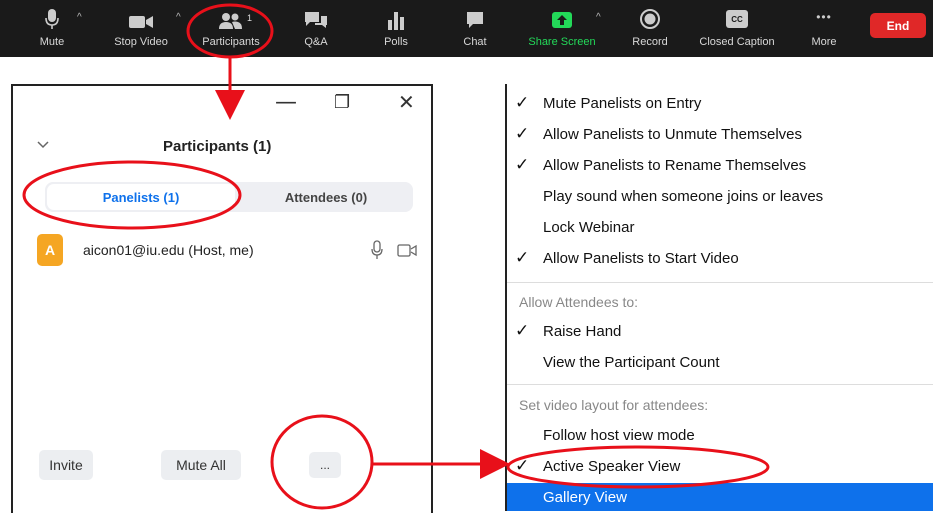 The height and width of the screenshot is (513, 933). Describe the element at coordinates (43, 145) in the screenshot. I see `collapse-chevron-icon` at that location.